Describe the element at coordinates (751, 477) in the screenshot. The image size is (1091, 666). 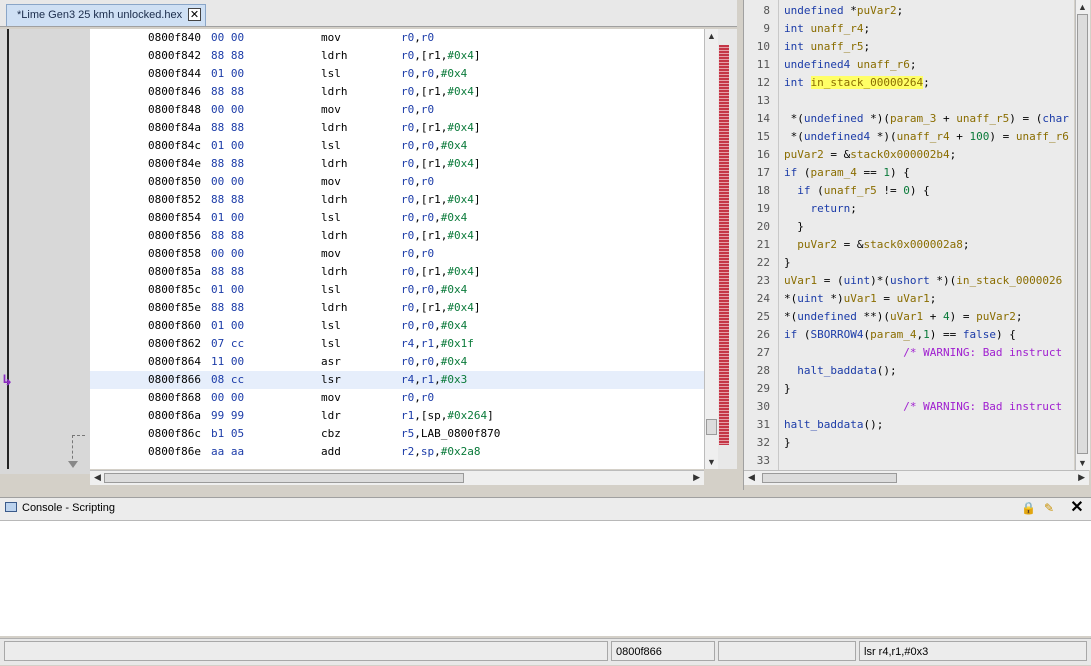
I see `scroll-left-icon: ◀` at that location.